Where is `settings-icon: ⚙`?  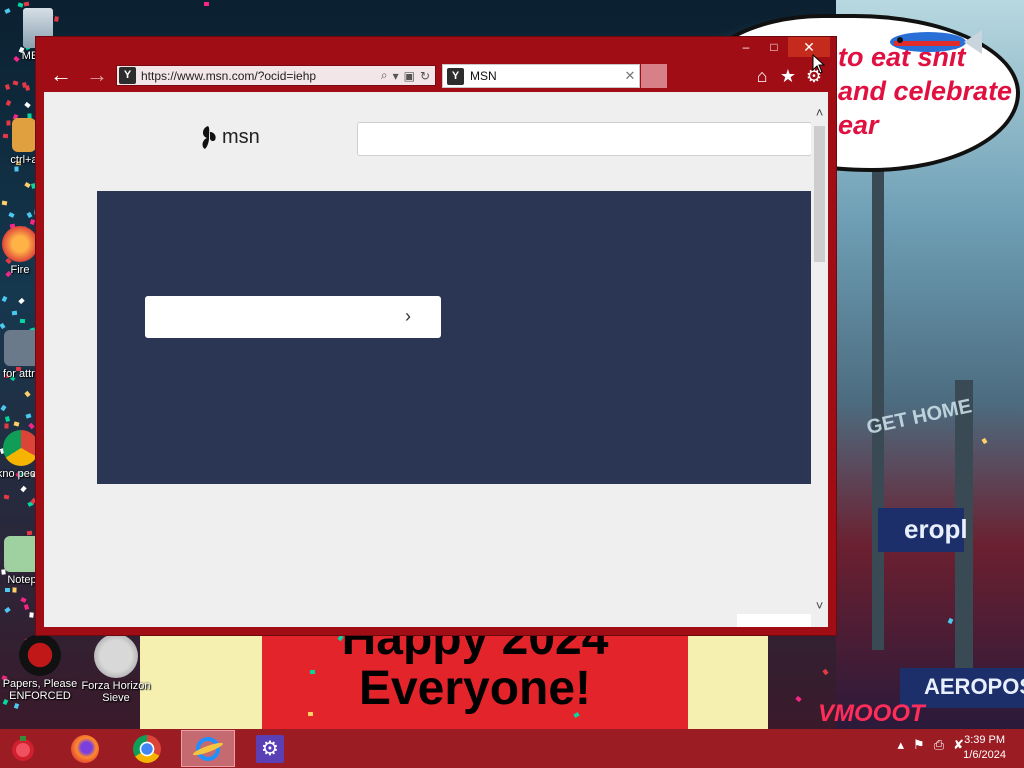
settings-icon: ⚙ is located at coordinates (270, 748).